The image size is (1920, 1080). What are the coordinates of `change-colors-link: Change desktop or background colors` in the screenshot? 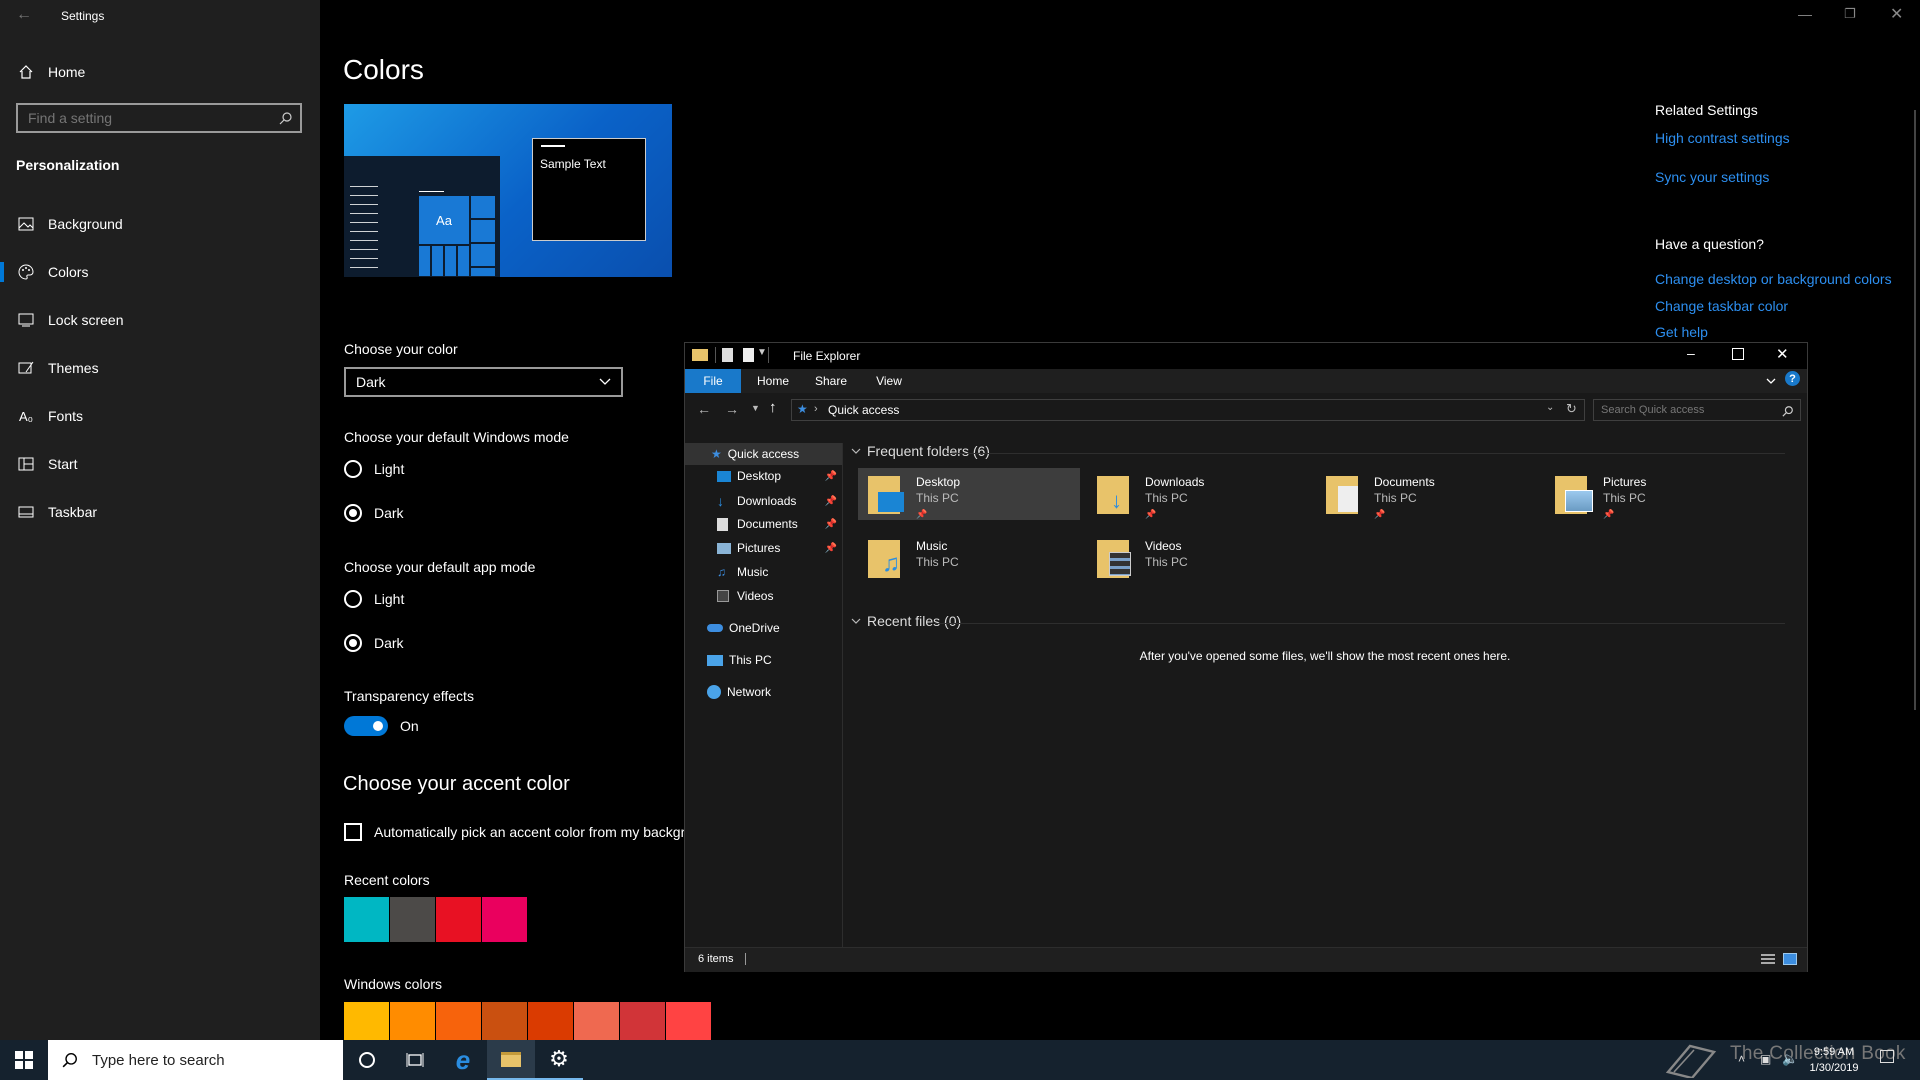 It's located at (1773, 279).